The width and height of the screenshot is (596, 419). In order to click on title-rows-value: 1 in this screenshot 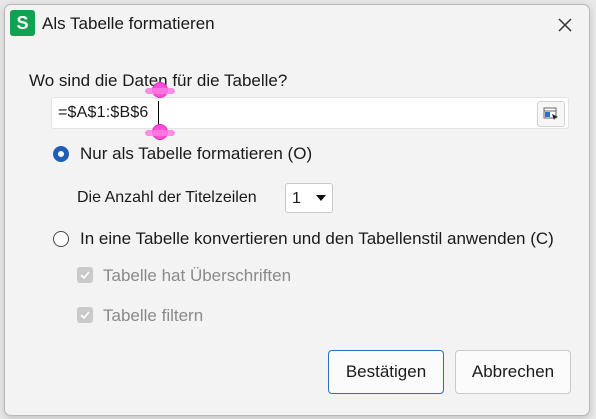, I will do `click(296, 198)`.